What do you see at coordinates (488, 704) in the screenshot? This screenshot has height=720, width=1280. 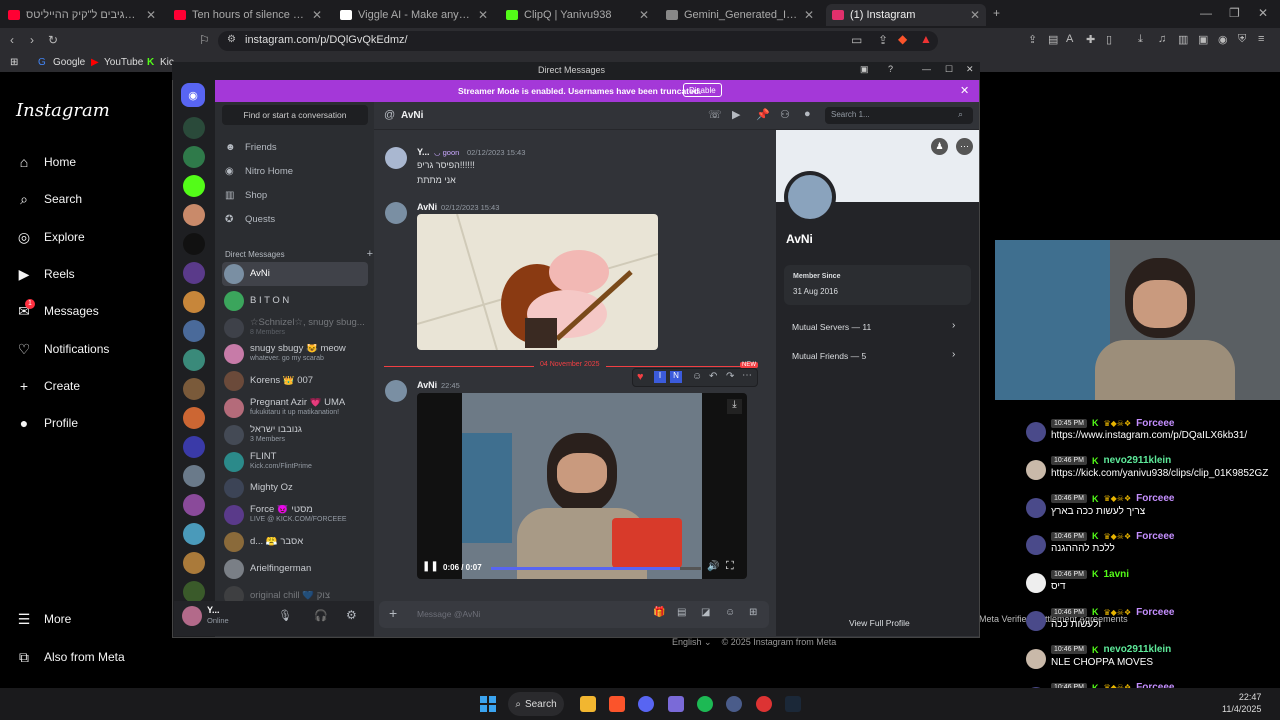 I see `windows-start-icon` at bounding box center [488, 704].